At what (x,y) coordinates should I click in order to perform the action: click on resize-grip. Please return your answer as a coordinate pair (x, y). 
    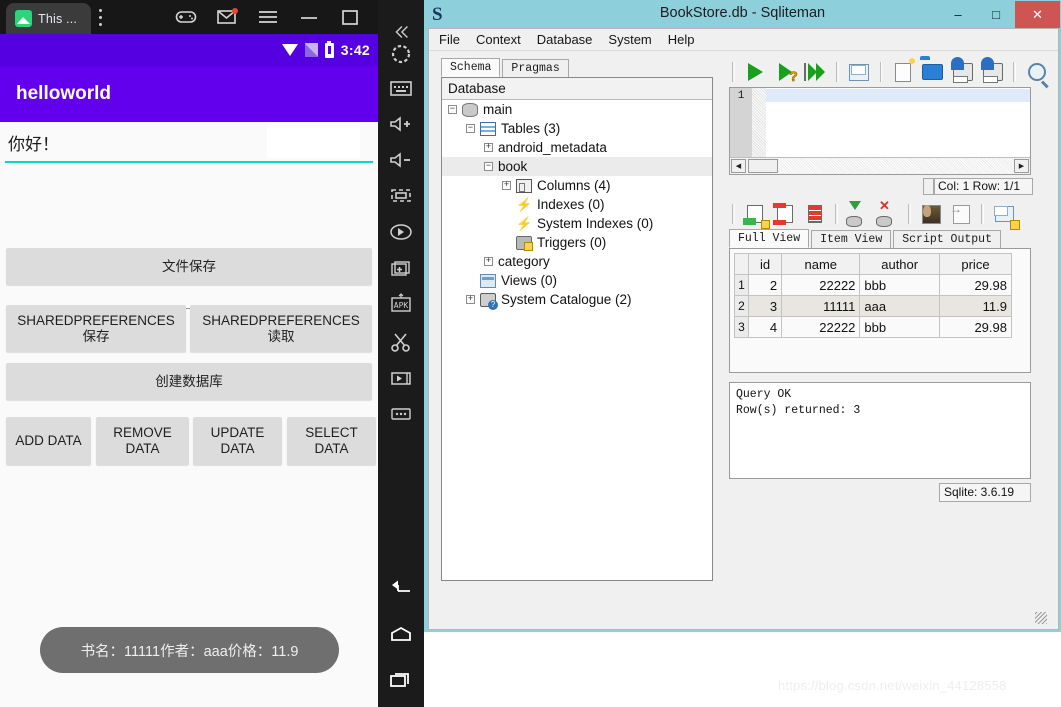
    Looking at the image, I should click on (1041, 618).